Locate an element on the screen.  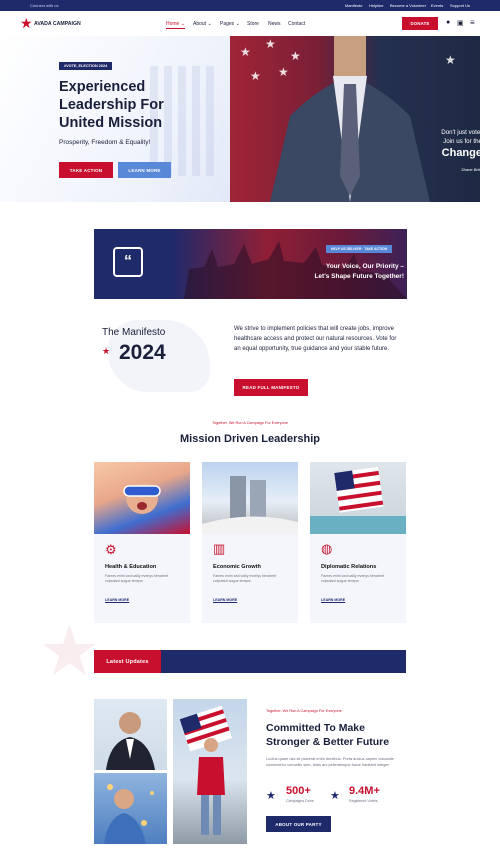
hero-quote-emphasis: Change is located at coordinates (461, 153).